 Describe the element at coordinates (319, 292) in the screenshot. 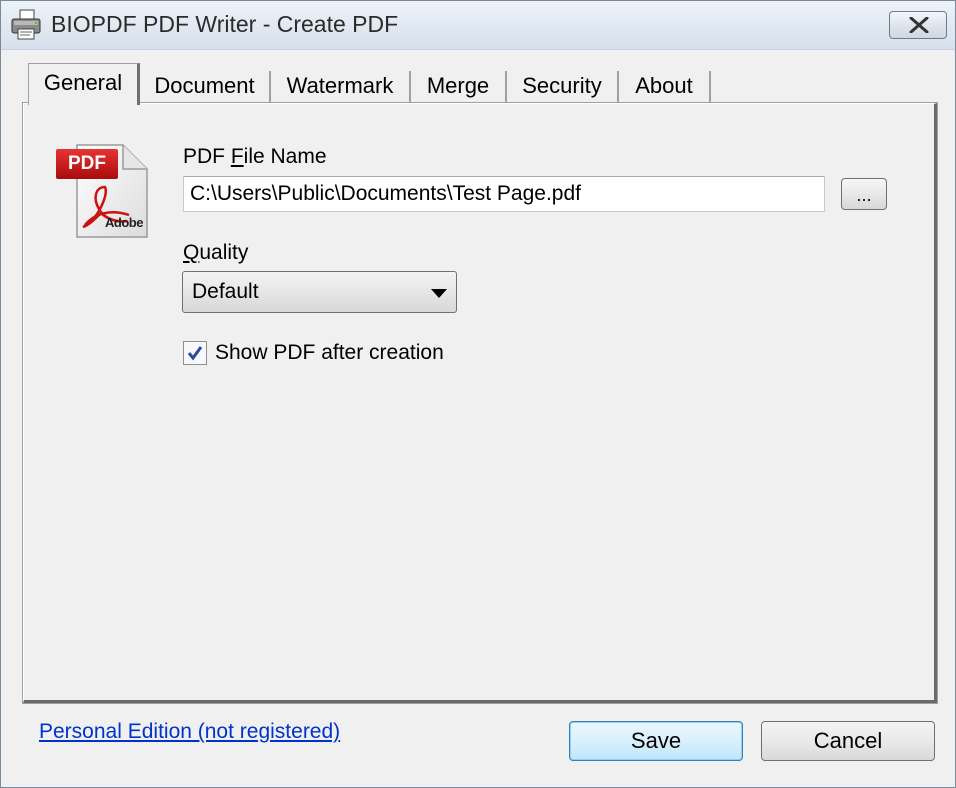

I see `quality-select: Default` at that location.